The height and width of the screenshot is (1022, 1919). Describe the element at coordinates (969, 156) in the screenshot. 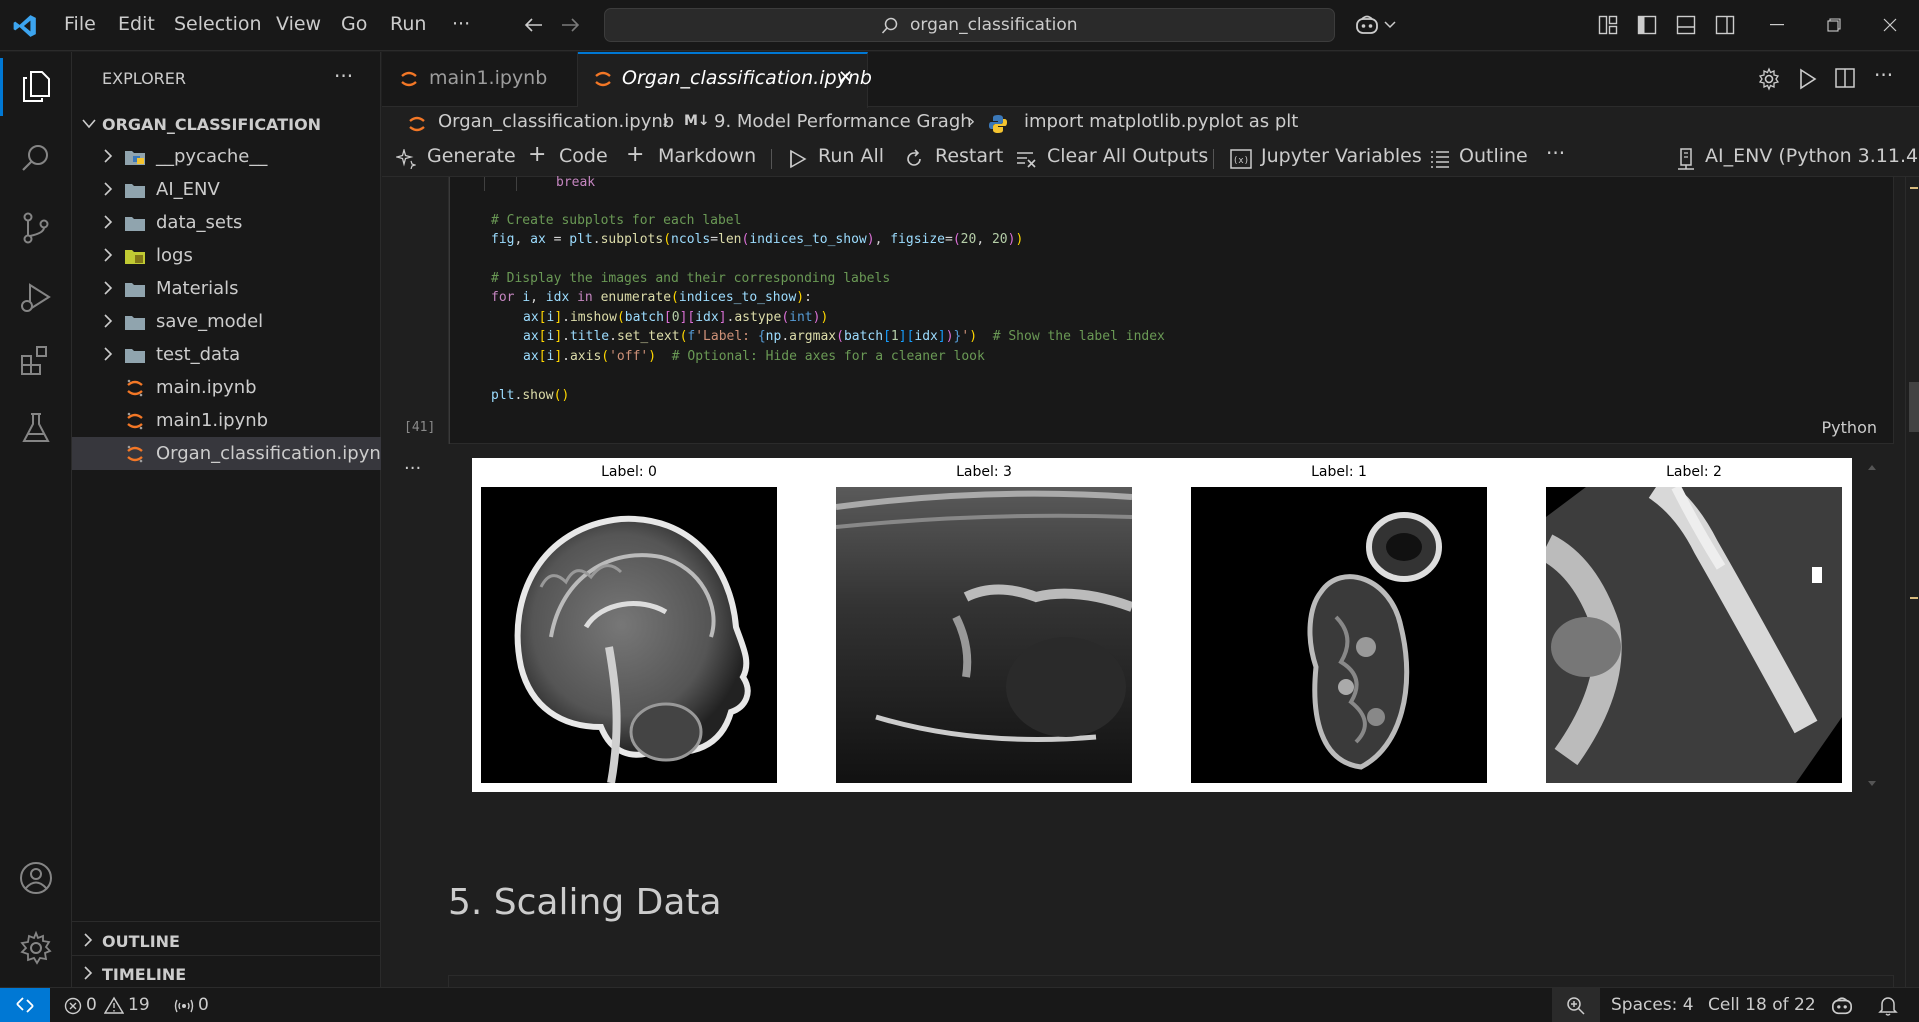

I see `restart-button: Restart` at that location.